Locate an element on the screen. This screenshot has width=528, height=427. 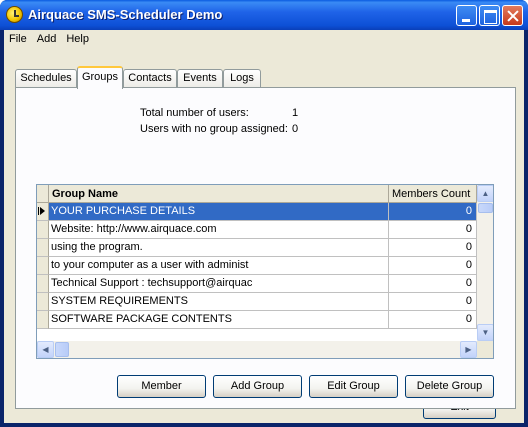
menu-bar: File Add Help is located at coordinates (264, 39).